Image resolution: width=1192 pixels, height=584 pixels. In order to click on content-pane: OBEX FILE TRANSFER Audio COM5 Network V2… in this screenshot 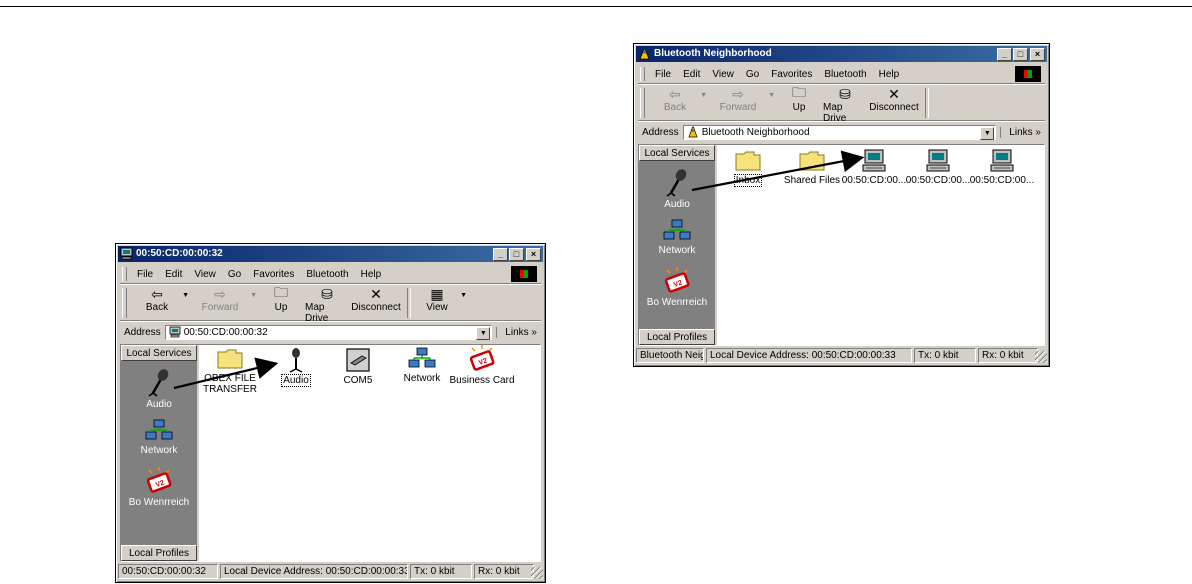, I will do `click(369, 453)`.